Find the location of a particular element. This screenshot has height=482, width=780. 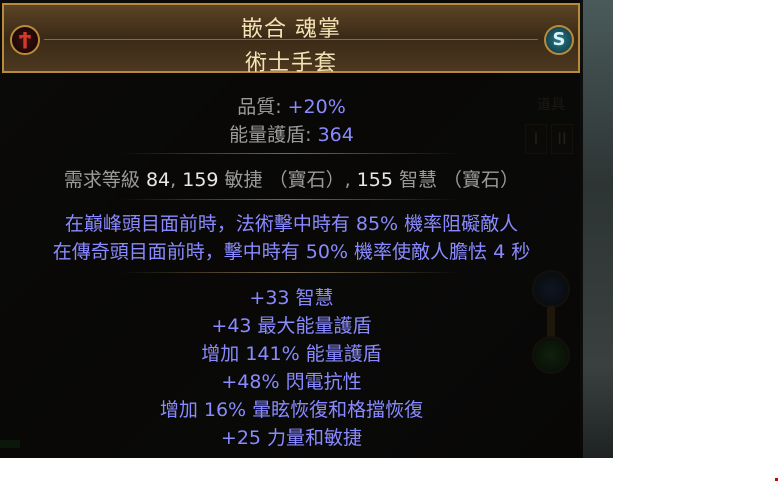

required-int: 155 is located at coordinates (374, 180).